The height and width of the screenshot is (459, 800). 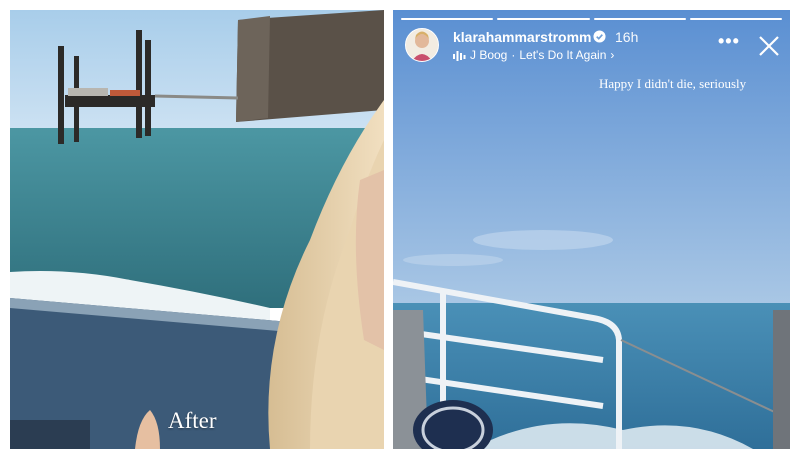 What do you see at coordinates (729, 41) in the screenshot?
I see `more-options-icon: •••` at bounding box center [729, 41].